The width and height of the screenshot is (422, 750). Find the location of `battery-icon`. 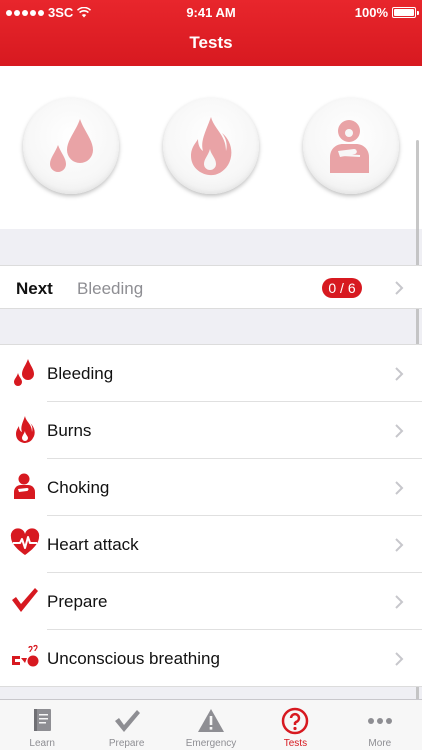

battery-icon is located at coordinates (405, 12).